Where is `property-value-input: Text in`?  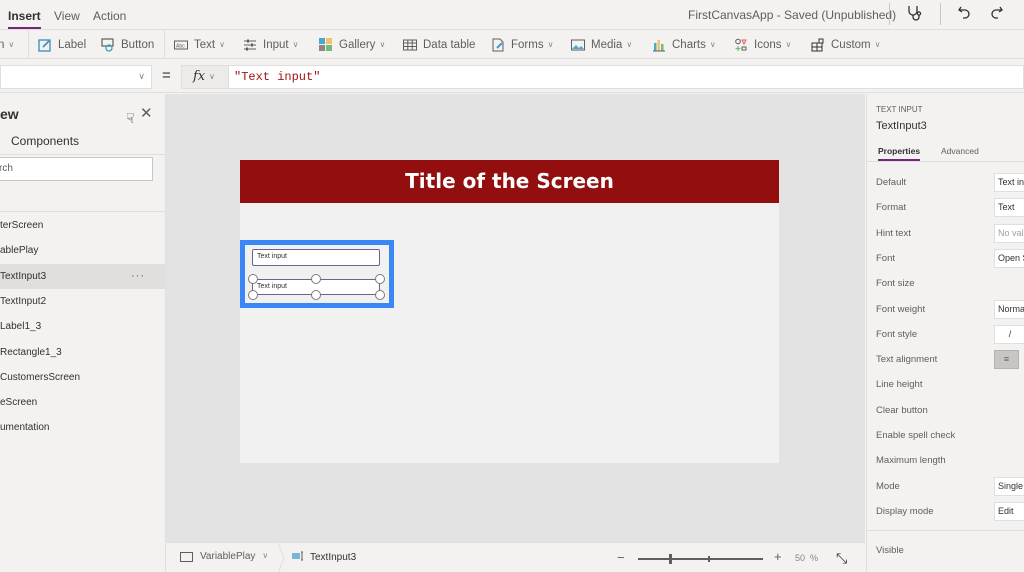 property-value-input: Text in is located at coordinates (1009, 182).